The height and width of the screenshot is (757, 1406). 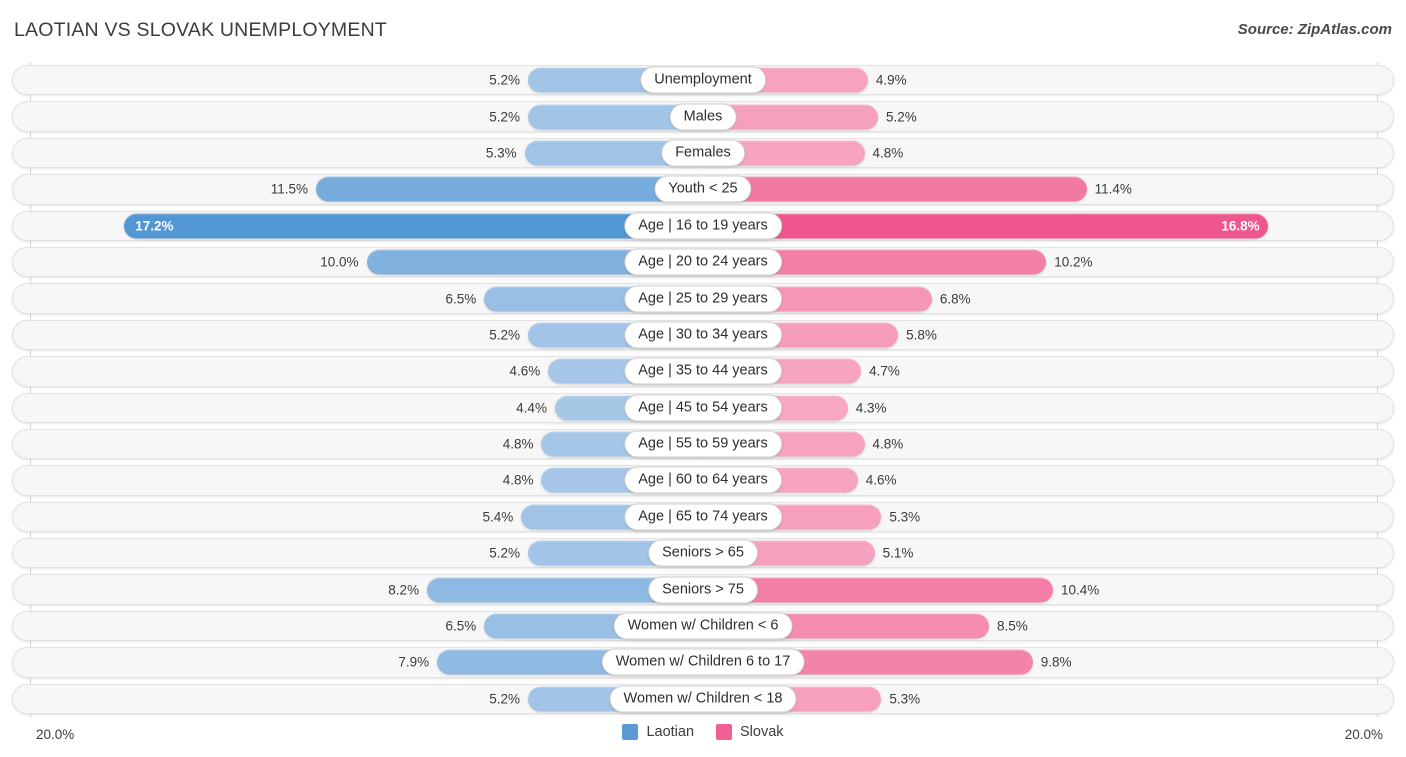 What do you see at coordinates (1240, 225) in the screenshot?
I see `value-label-slovak: 16.8%` at bounding box center [1240, 225].